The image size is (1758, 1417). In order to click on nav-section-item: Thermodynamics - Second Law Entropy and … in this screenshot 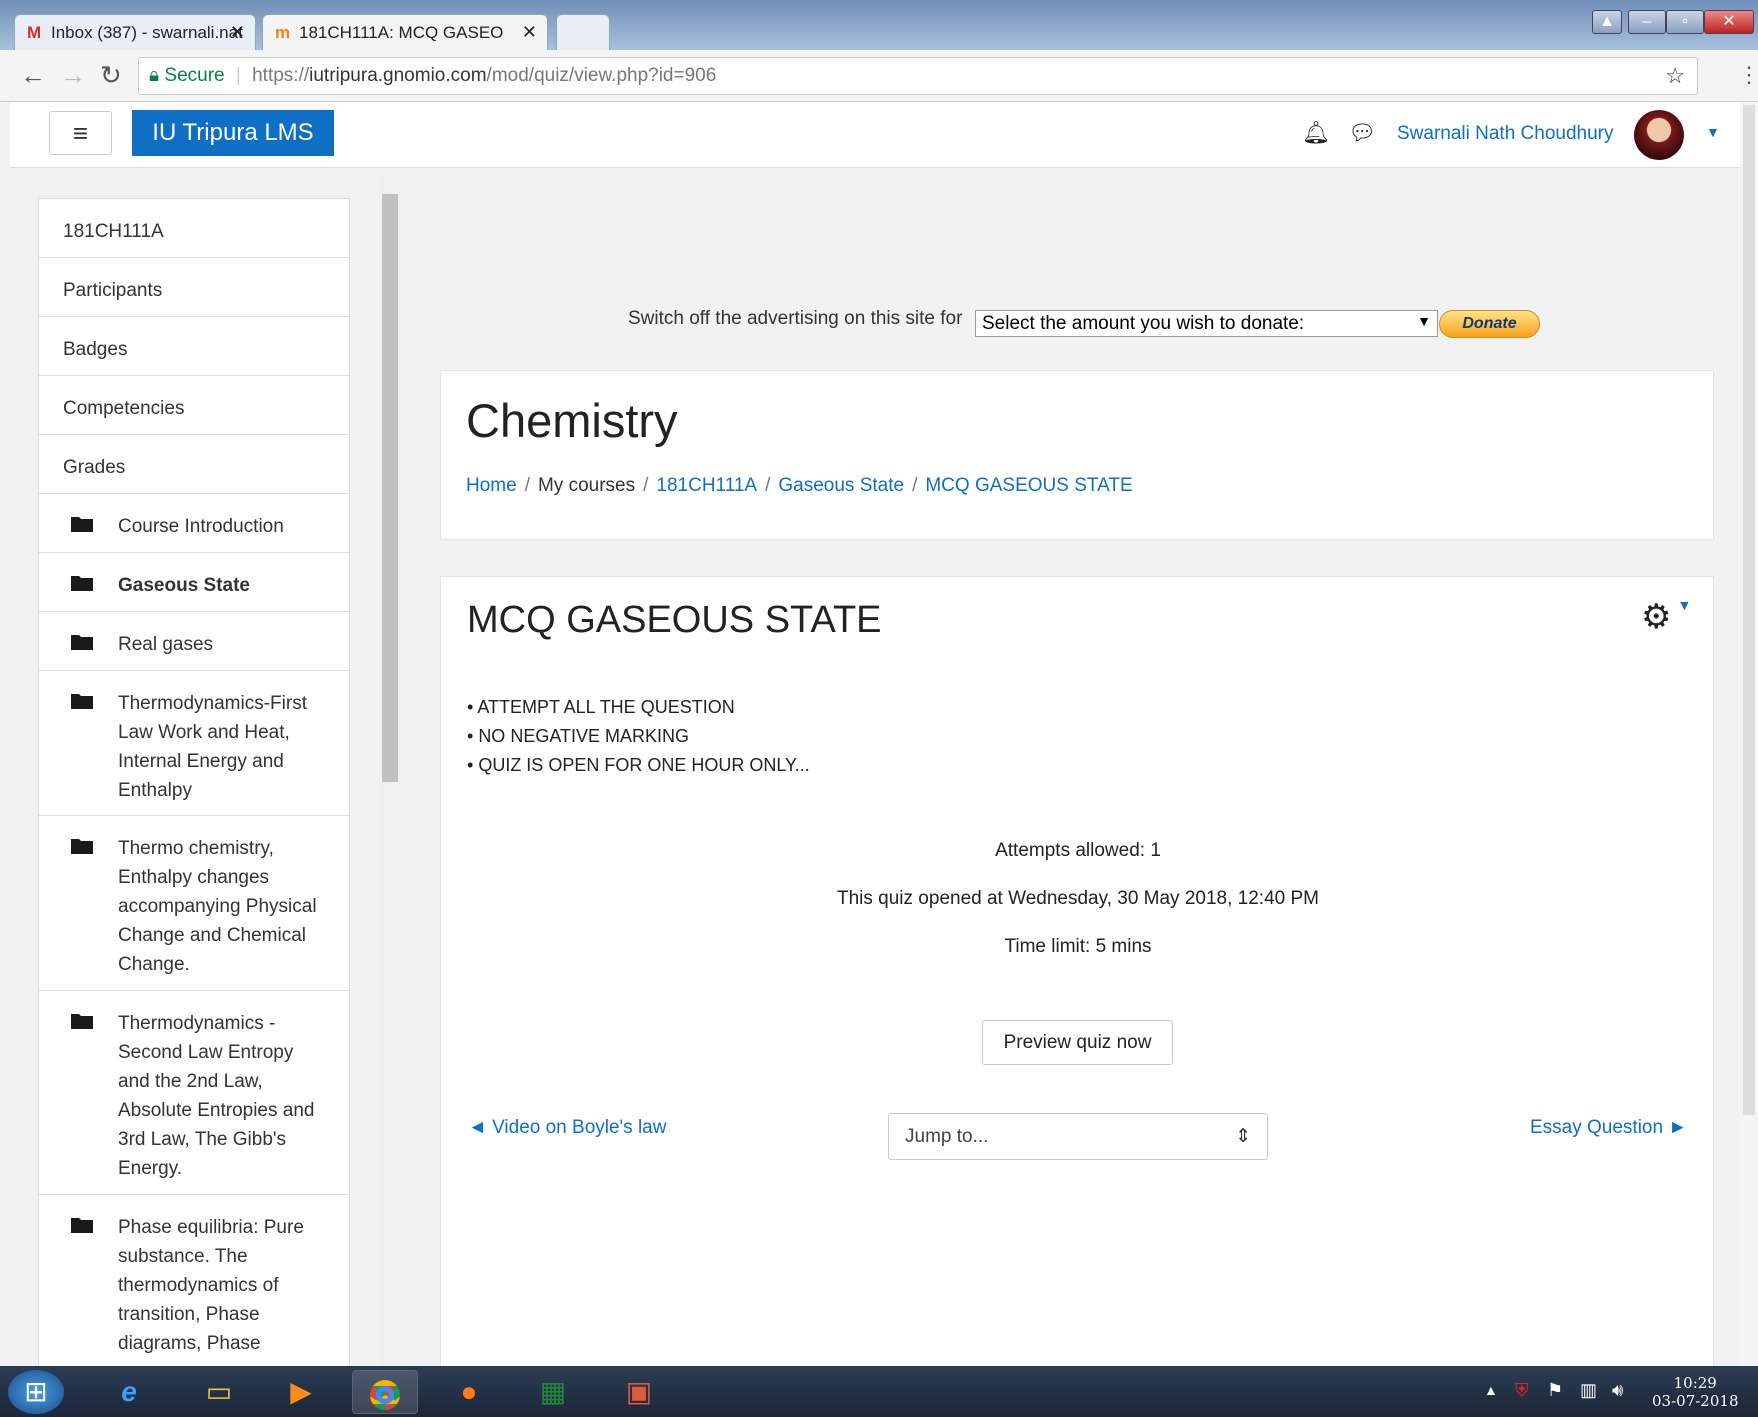, I will do `click(194, 1093)`.